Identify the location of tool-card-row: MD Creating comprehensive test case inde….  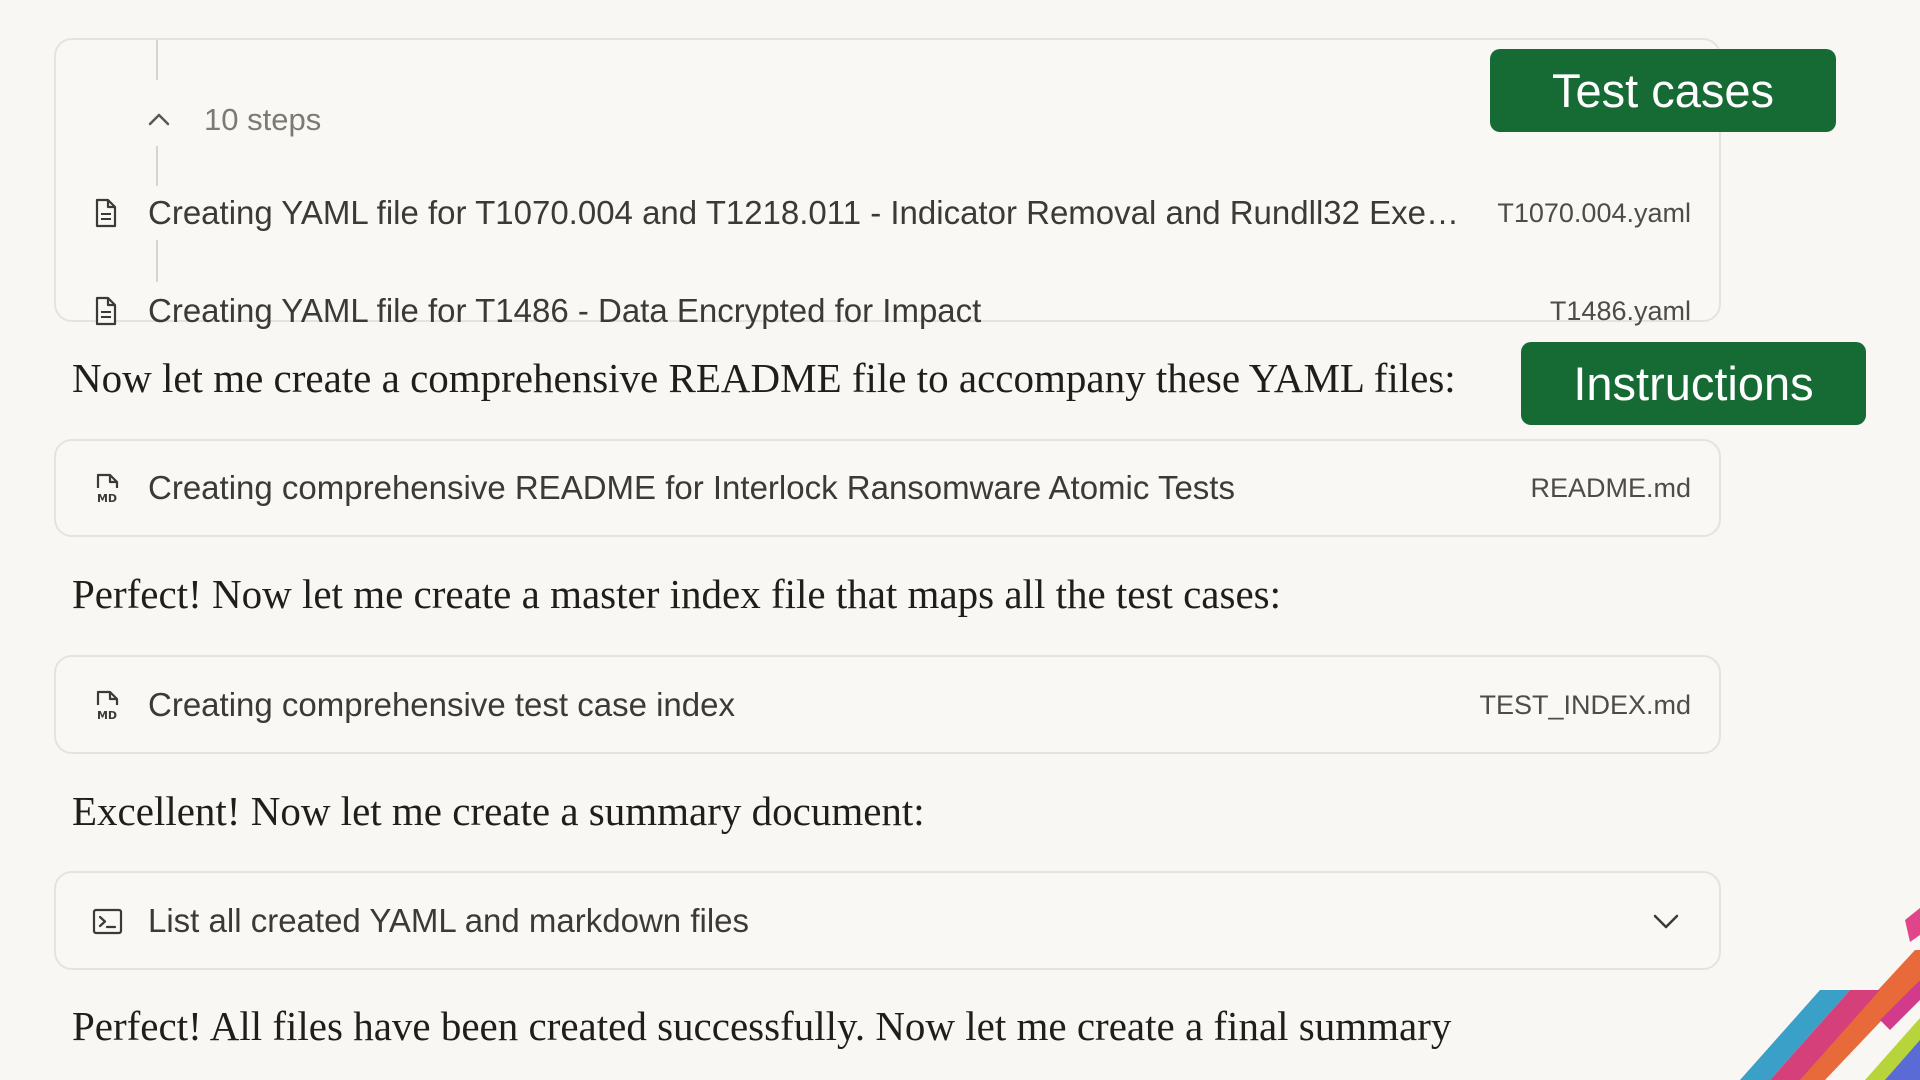
(887, 705).